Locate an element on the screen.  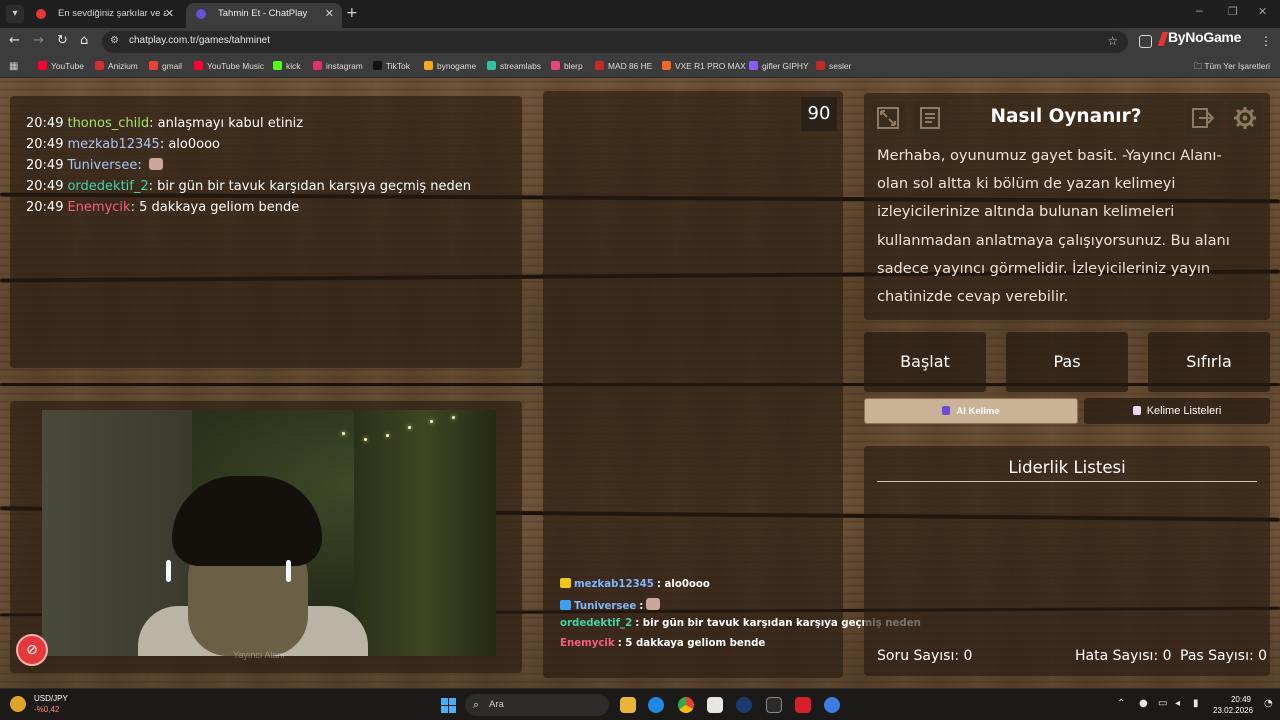
maximize-icon: ❐ is located at coordinates (1233, 11).